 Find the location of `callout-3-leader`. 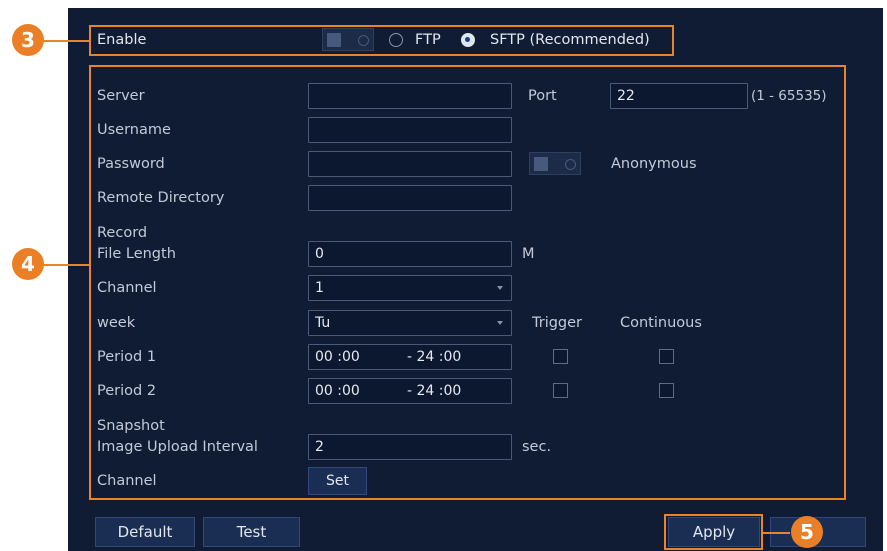

callout-3-leader is located at coordinates (65, 41).